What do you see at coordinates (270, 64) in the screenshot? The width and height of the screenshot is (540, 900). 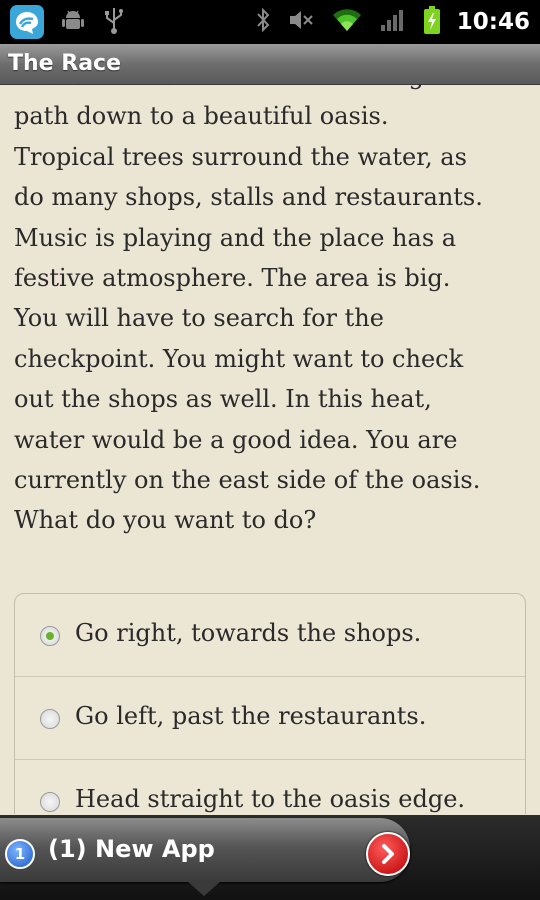 I see `title-bar: The Race` at bounding box center [270, 64].